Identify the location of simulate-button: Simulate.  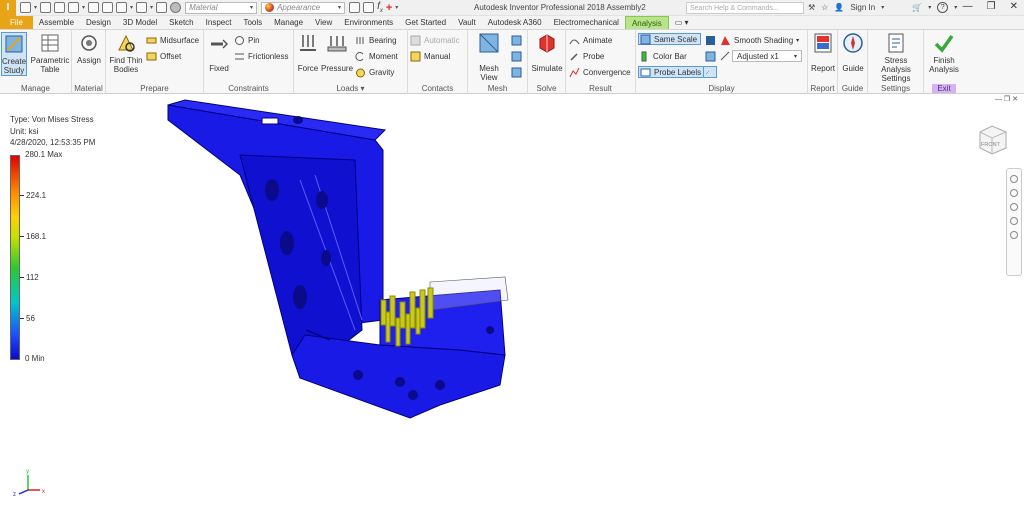
(547, 52).